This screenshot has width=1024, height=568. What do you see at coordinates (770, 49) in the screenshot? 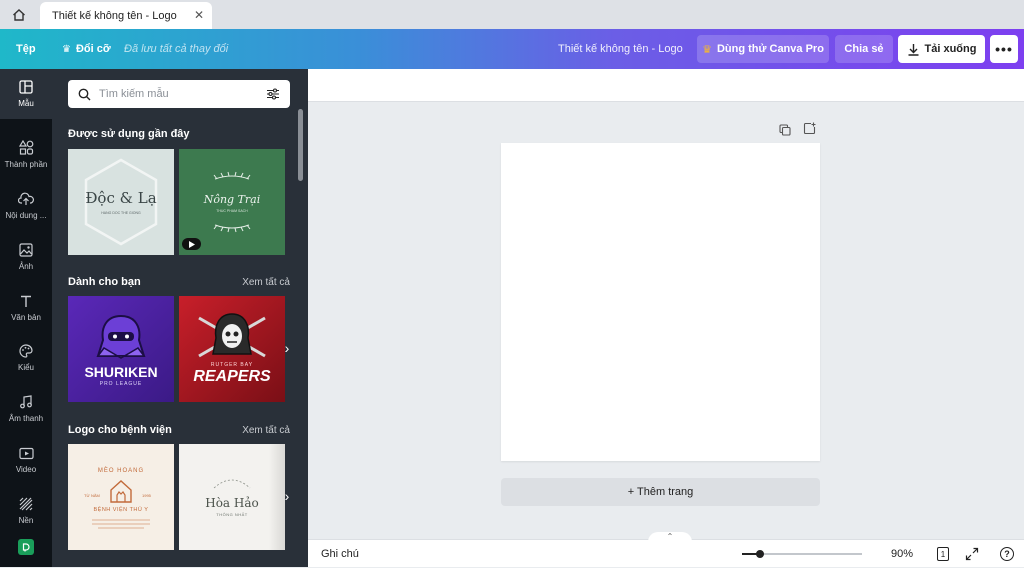
I see `try-pro-label: Dùng thử Canva Pro` at bounding box center [770, 49].